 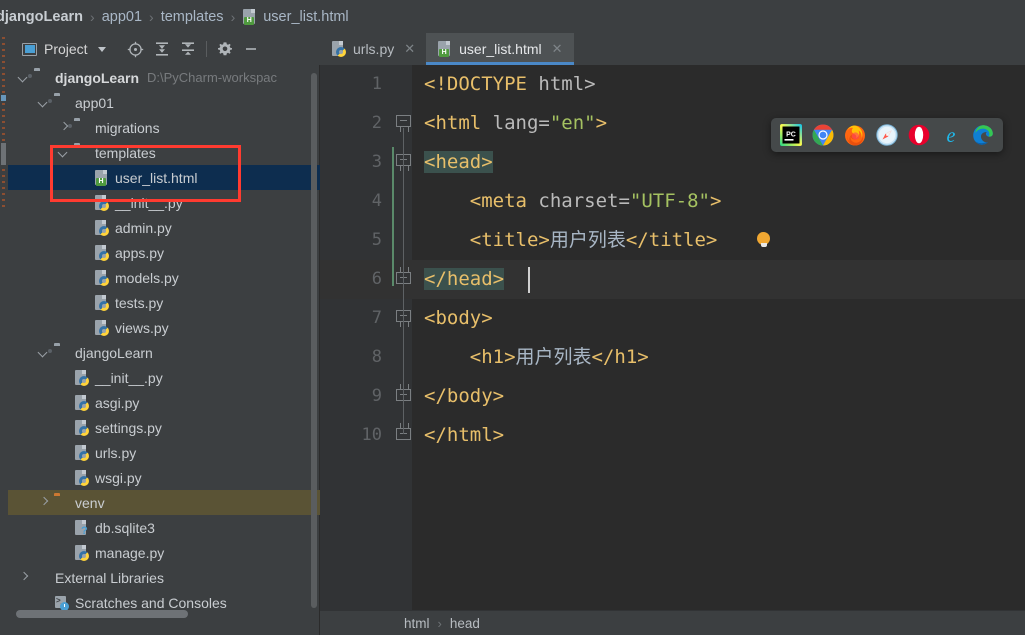 What do you see at coordinates (164, 327) in the screenshot?
I see `tree-row-views-py: views.py` at bounding box center [164, 327].